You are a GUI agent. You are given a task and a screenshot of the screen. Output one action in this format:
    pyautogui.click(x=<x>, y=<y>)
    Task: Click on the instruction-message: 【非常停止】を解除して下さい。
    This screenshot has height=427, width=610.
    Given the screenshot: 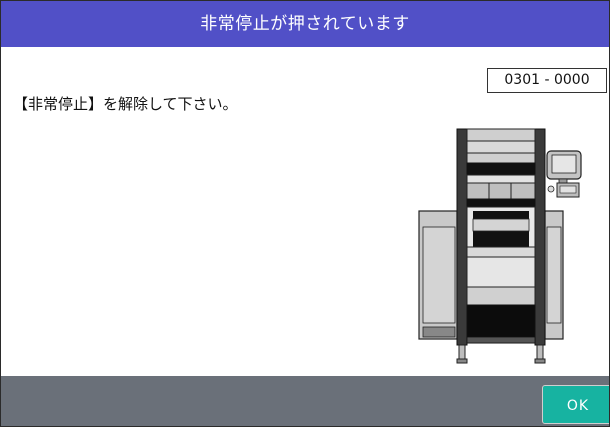 What is the action you would take?
    pyautogui.click(x=125, y=104)
    